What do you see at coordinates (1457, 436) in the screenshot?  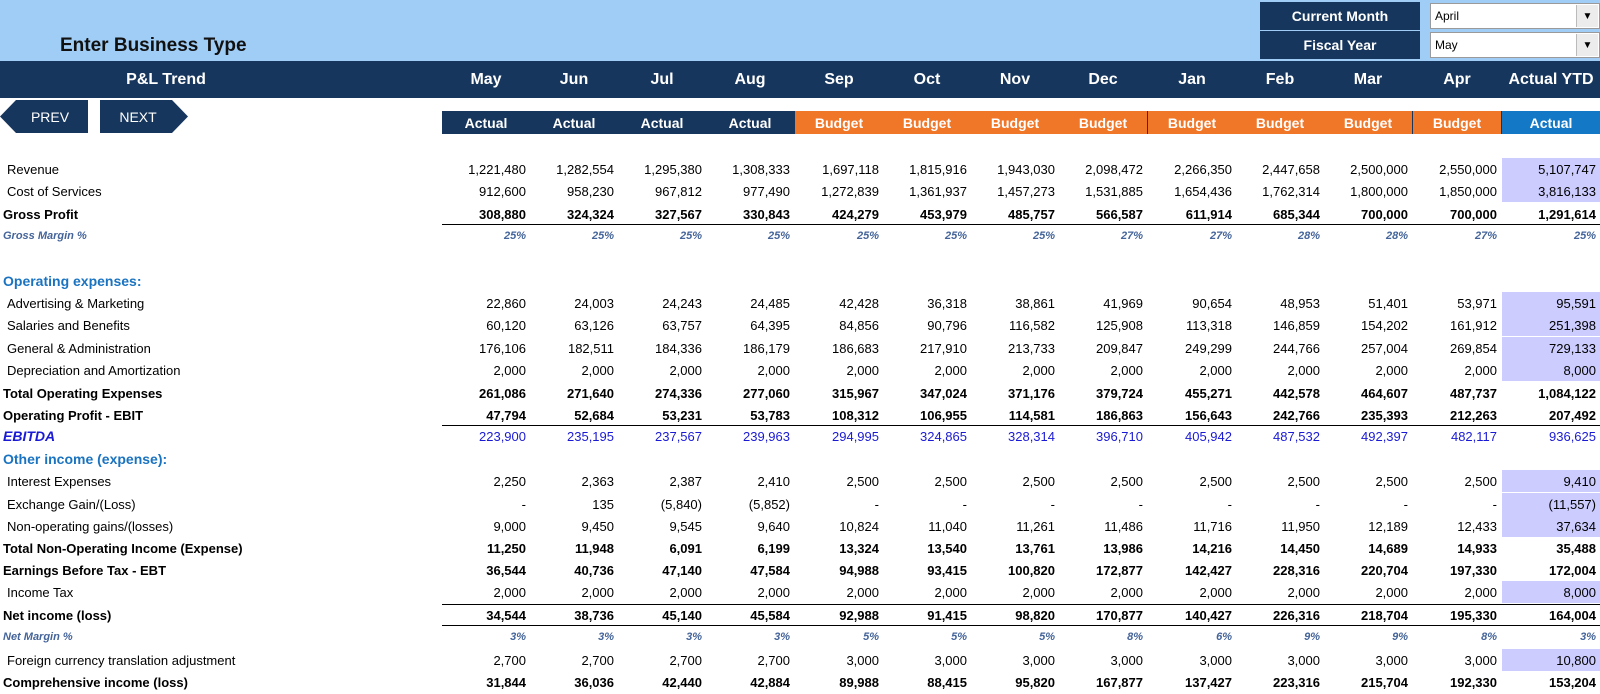 I see `value-cell: 482,117` at bounding box center [1457, 436].